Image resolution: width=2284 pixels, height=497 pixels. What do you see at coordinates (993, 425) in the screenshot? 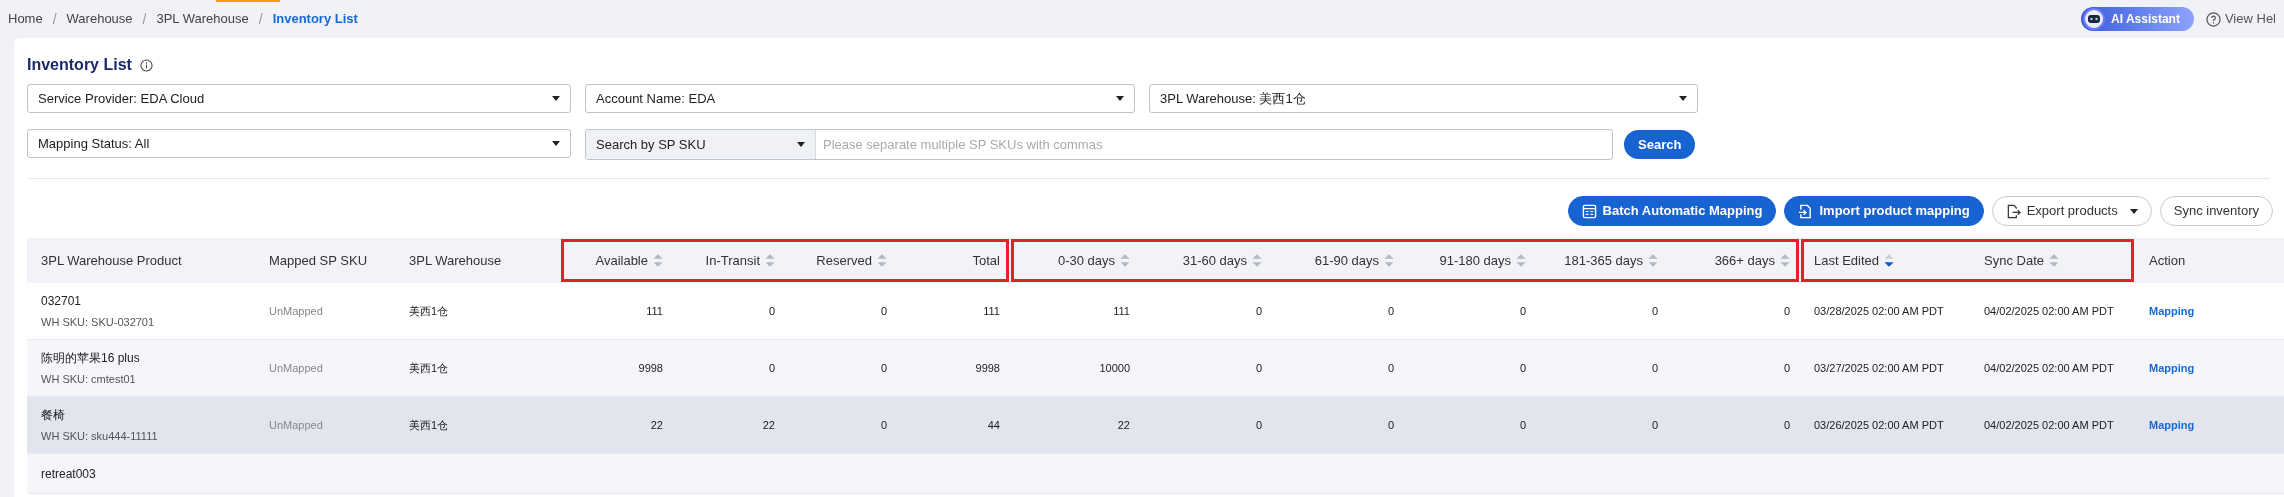
I see `table-cell-text: 44` at bounding box center [993, 425].